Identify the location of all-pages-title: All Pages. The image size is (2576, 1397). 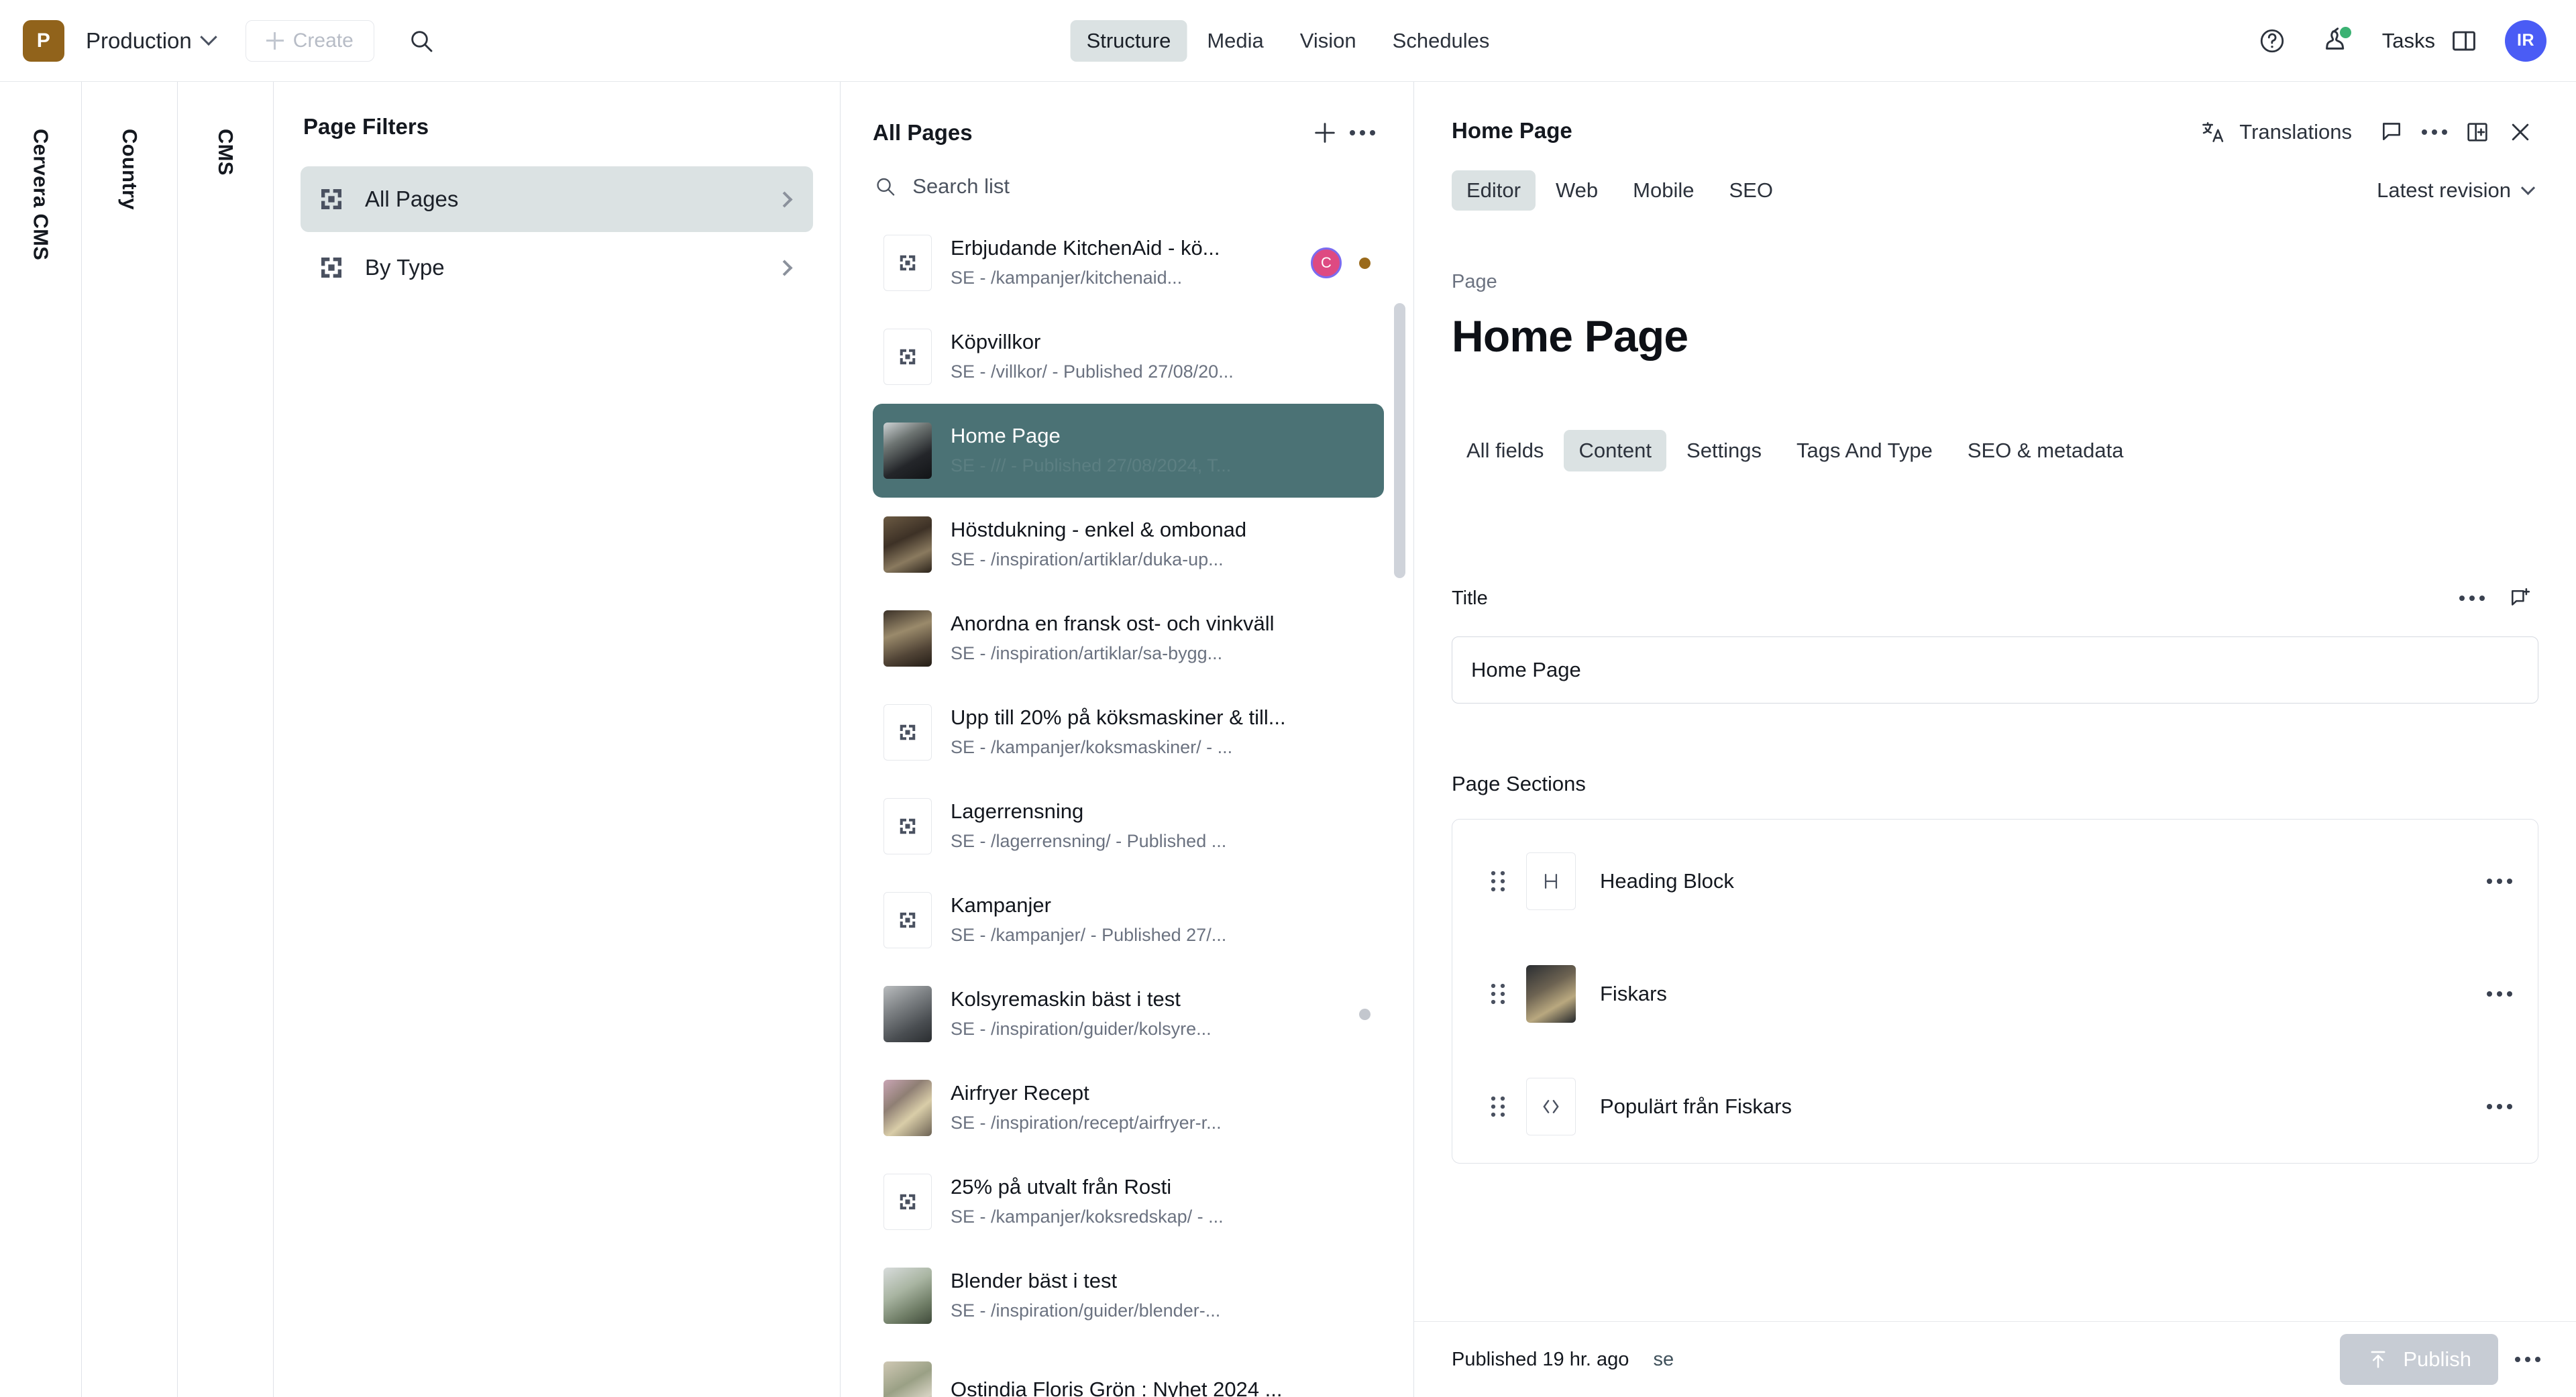
(923, 132).